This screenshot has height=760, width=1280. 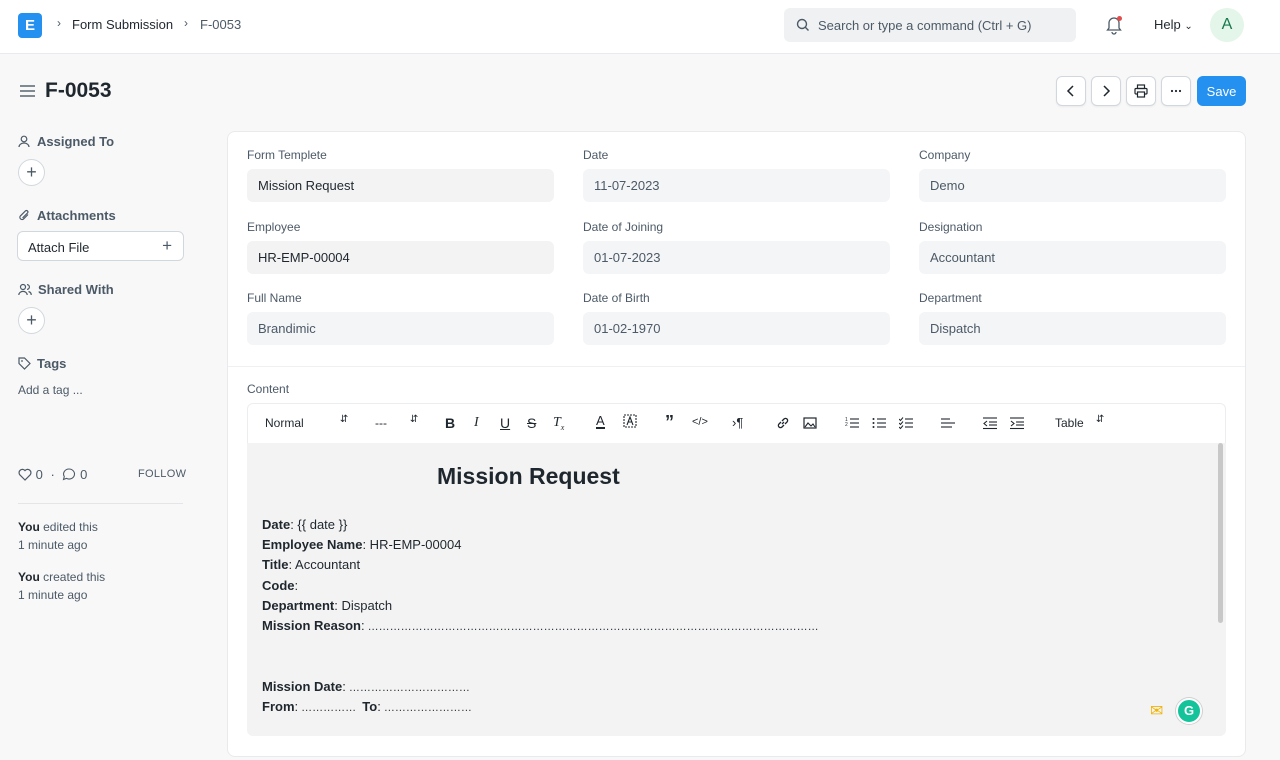 What do you see at coordinates (362, 544) in the screenshot?
I see `doc-line-employee-name: Employee Name: HR-EMP-00004` at bounding box center [362, 544].